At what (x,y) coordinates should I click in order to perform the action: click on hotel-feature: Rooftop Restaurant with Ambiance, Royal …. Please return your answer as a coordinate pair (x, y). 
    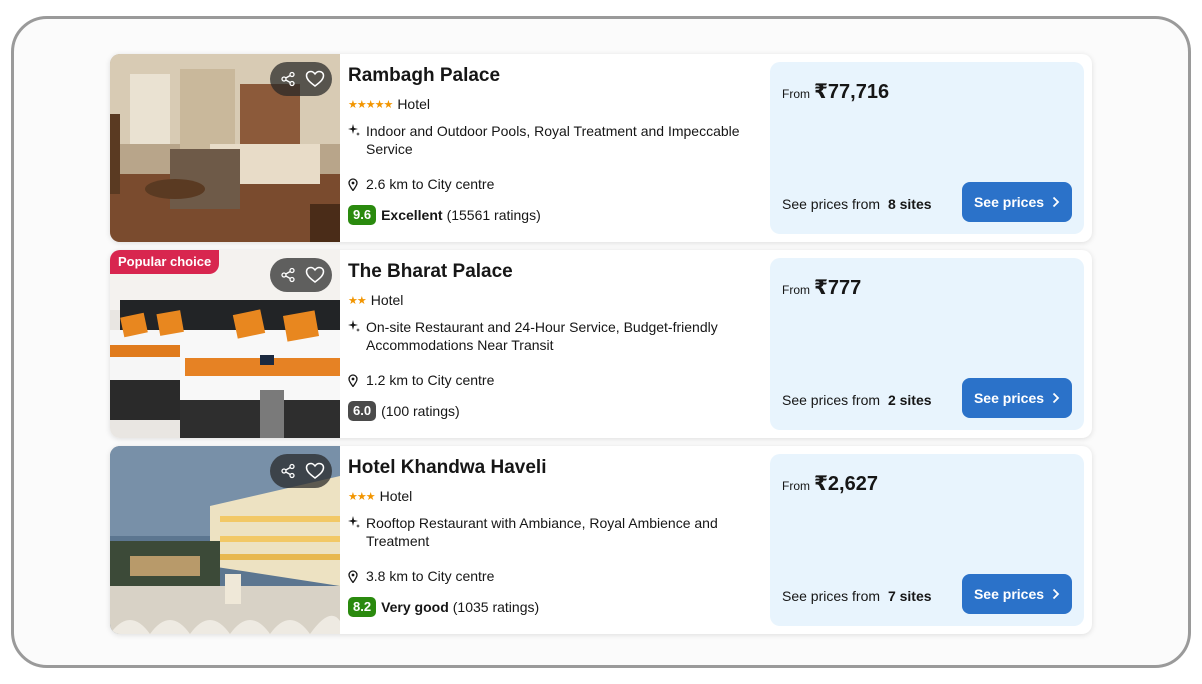
    Looking at the image, I should click on (548, 532).